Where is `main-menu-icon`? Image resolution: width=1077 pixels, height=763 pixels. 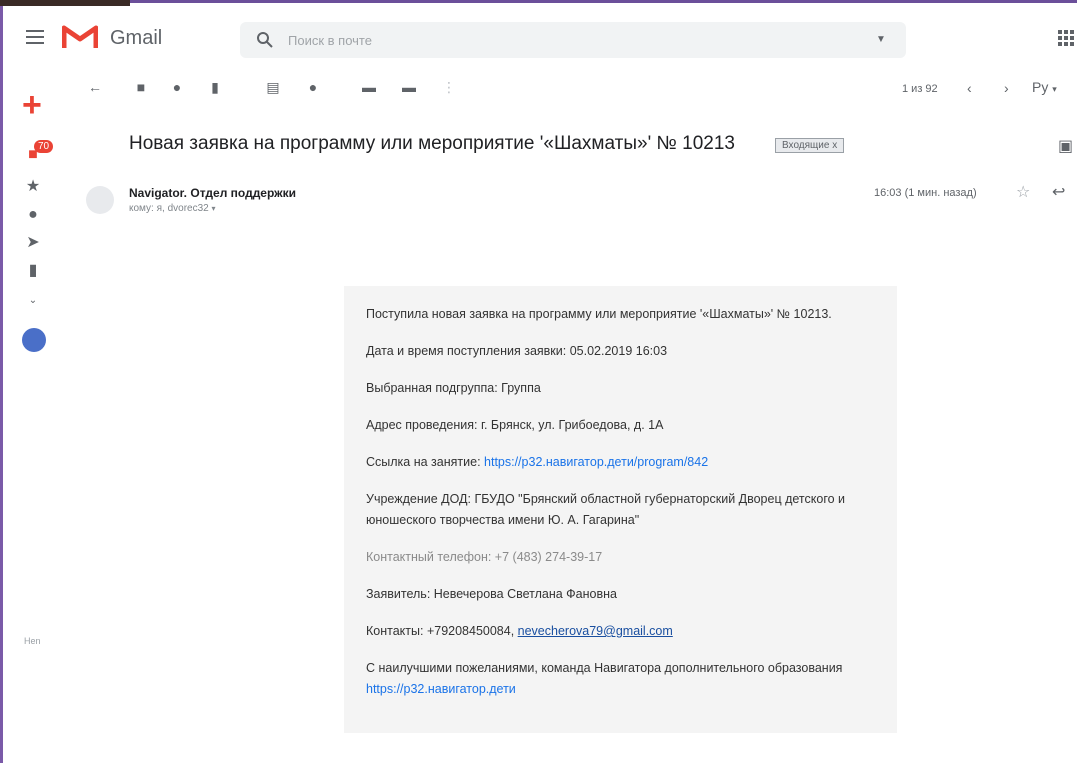
main-menu-icon is located at coordinates (35, 37).